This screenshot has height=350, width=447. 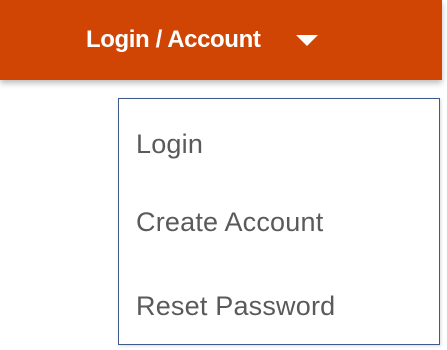 I want to click on caret-down-icon, so click(x=307, y=40).